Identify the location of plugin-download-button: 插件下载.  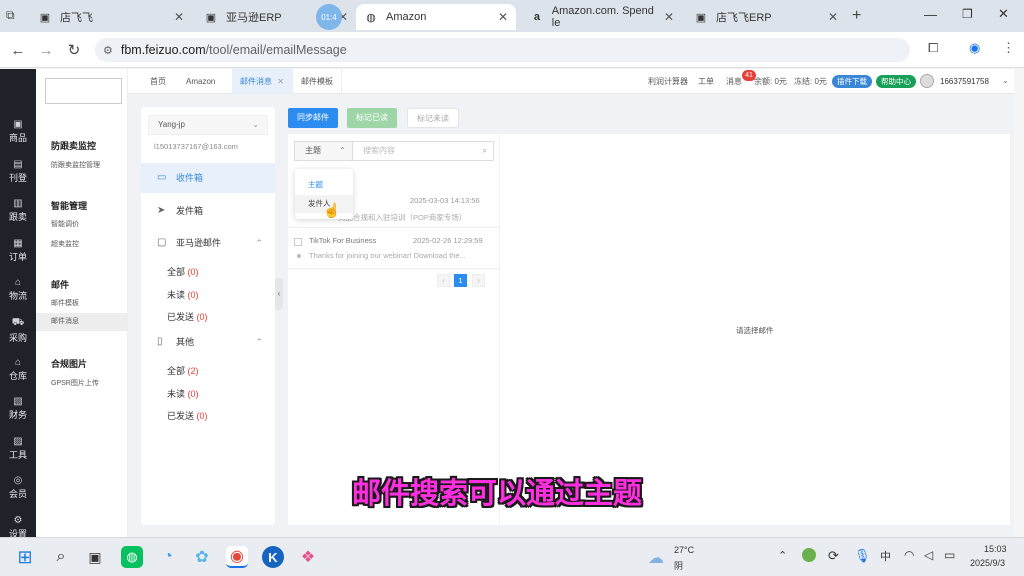
(852, 81).